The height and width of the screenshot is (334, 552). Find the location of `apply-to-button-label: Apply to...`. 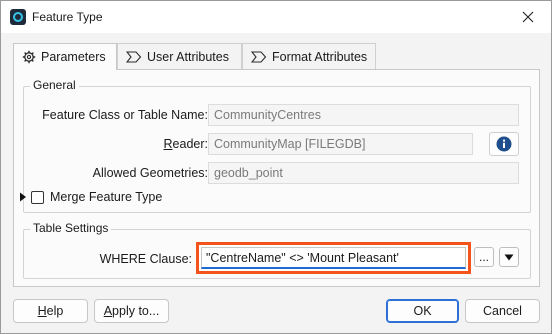

apply-to-button-label: Apply to... is located at coordinates (131, 311).